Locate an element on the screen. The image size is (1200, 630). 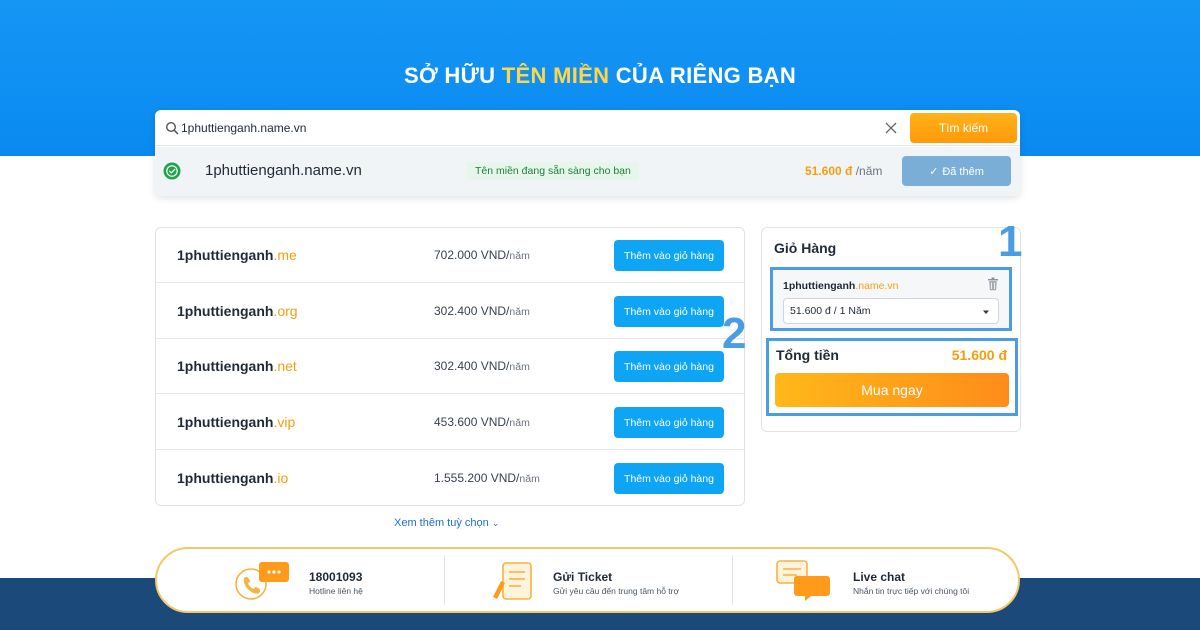
annotation-marker-1: 1 is located at coordinates (1010, 241).